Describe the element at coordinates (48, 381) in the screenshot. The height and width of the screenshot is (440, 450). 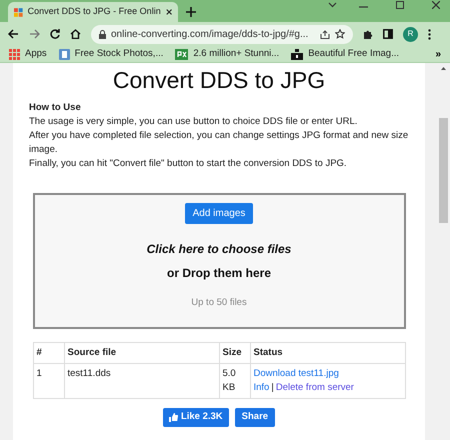
I see `table-cell: 1` at that location.